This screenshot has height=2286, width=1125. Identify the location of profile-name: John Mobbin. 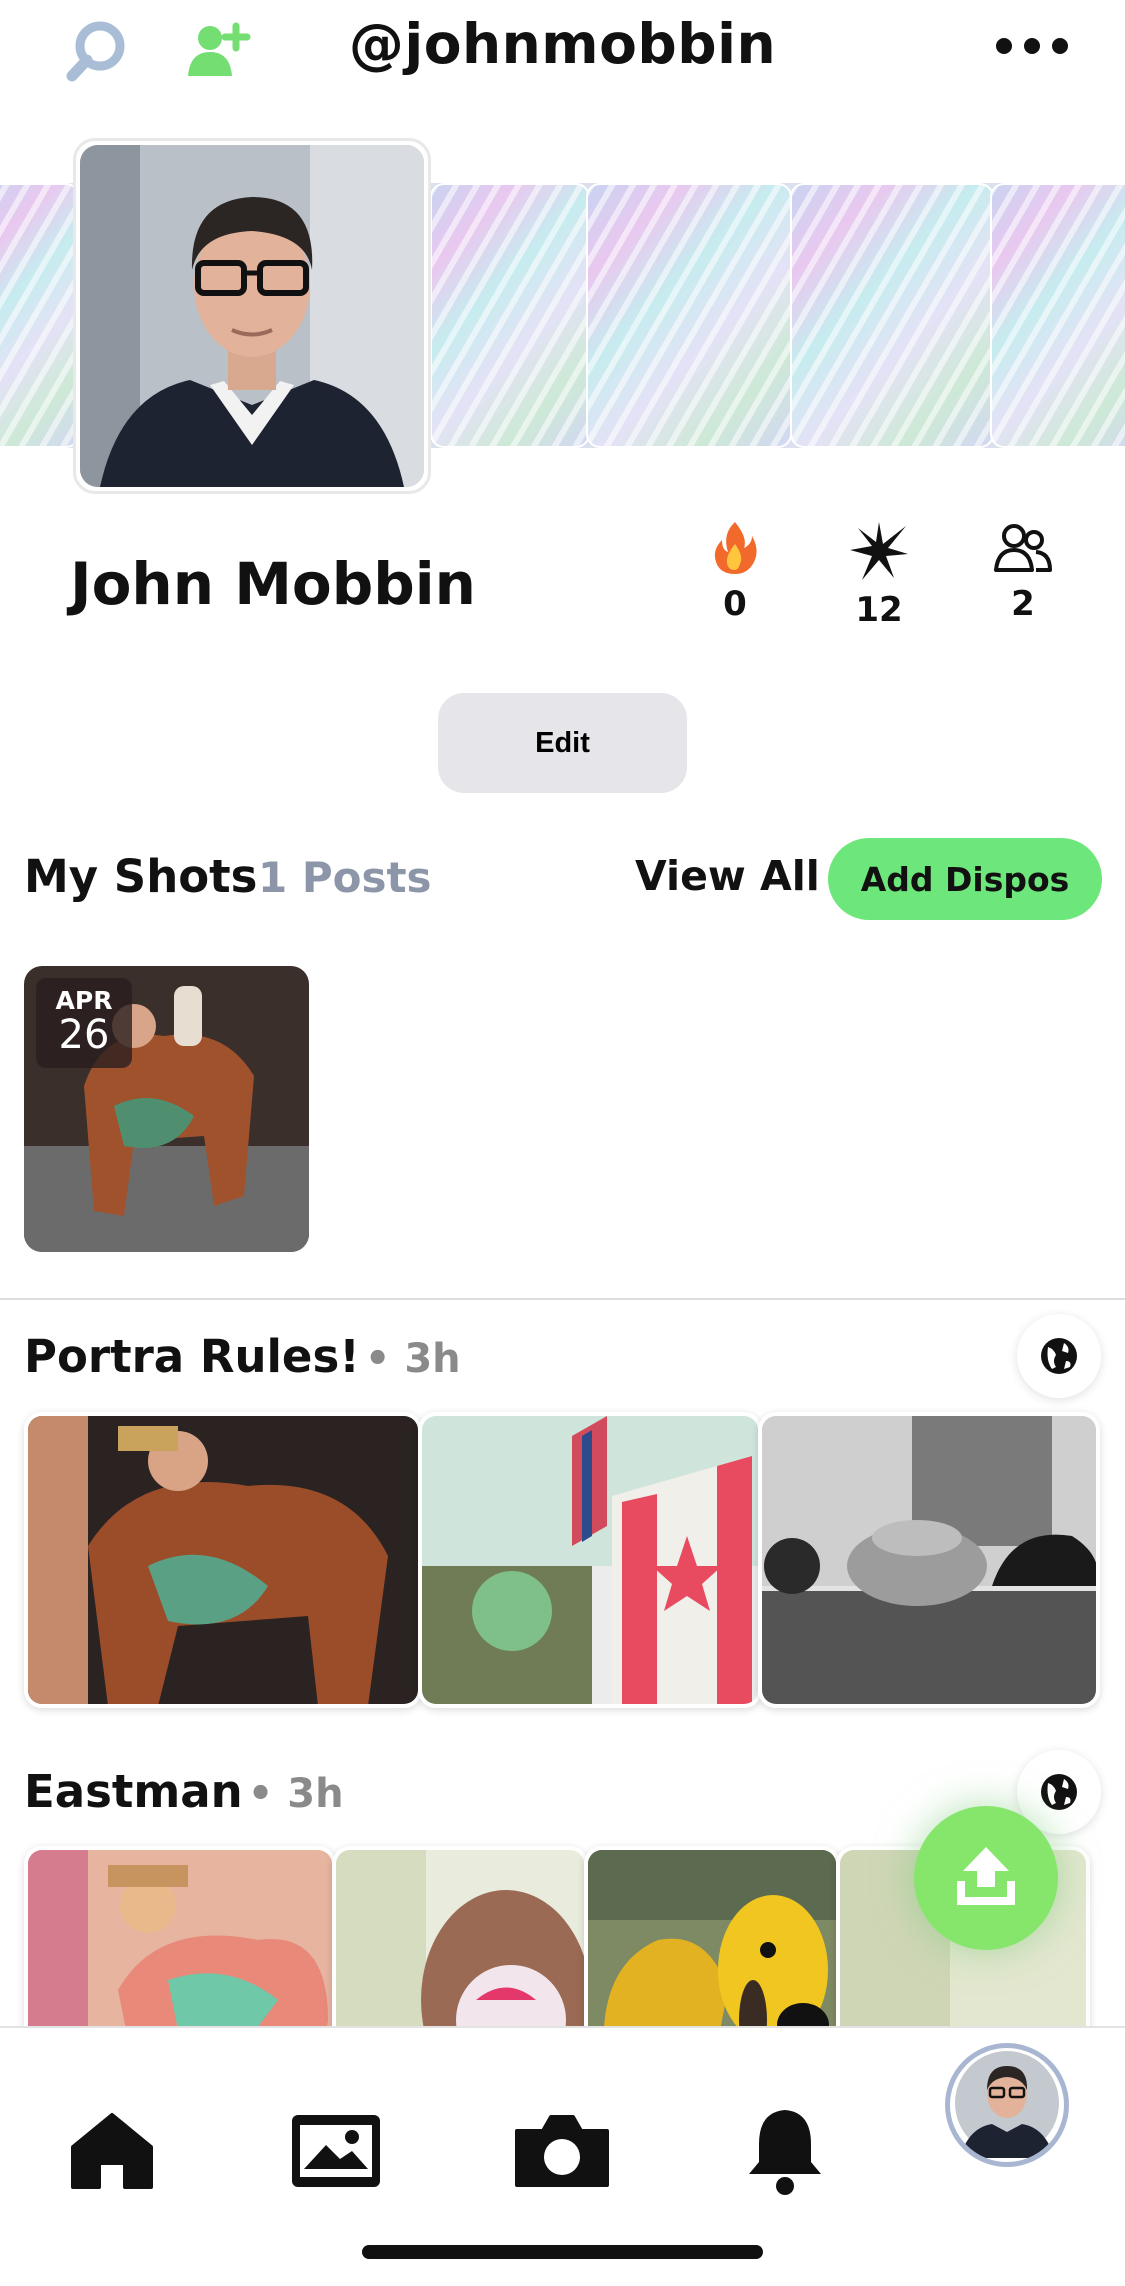
(273, 584).